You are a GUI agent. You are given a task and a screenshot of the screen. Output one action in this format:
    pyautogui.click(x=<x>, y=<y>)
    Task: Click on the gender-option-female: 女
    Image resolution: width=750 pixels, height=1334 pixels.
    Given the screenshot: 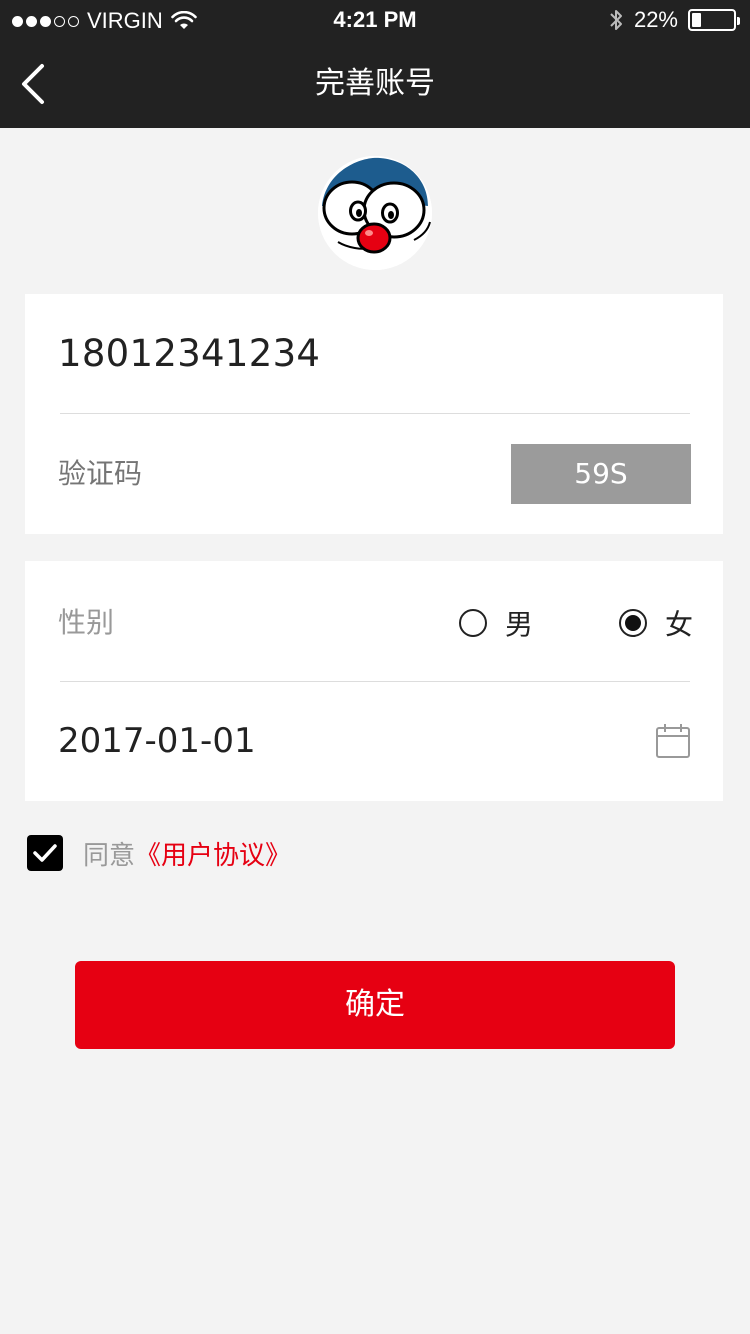 What is the action you would take?
    pyautogui.click(x=656, y=623)
    